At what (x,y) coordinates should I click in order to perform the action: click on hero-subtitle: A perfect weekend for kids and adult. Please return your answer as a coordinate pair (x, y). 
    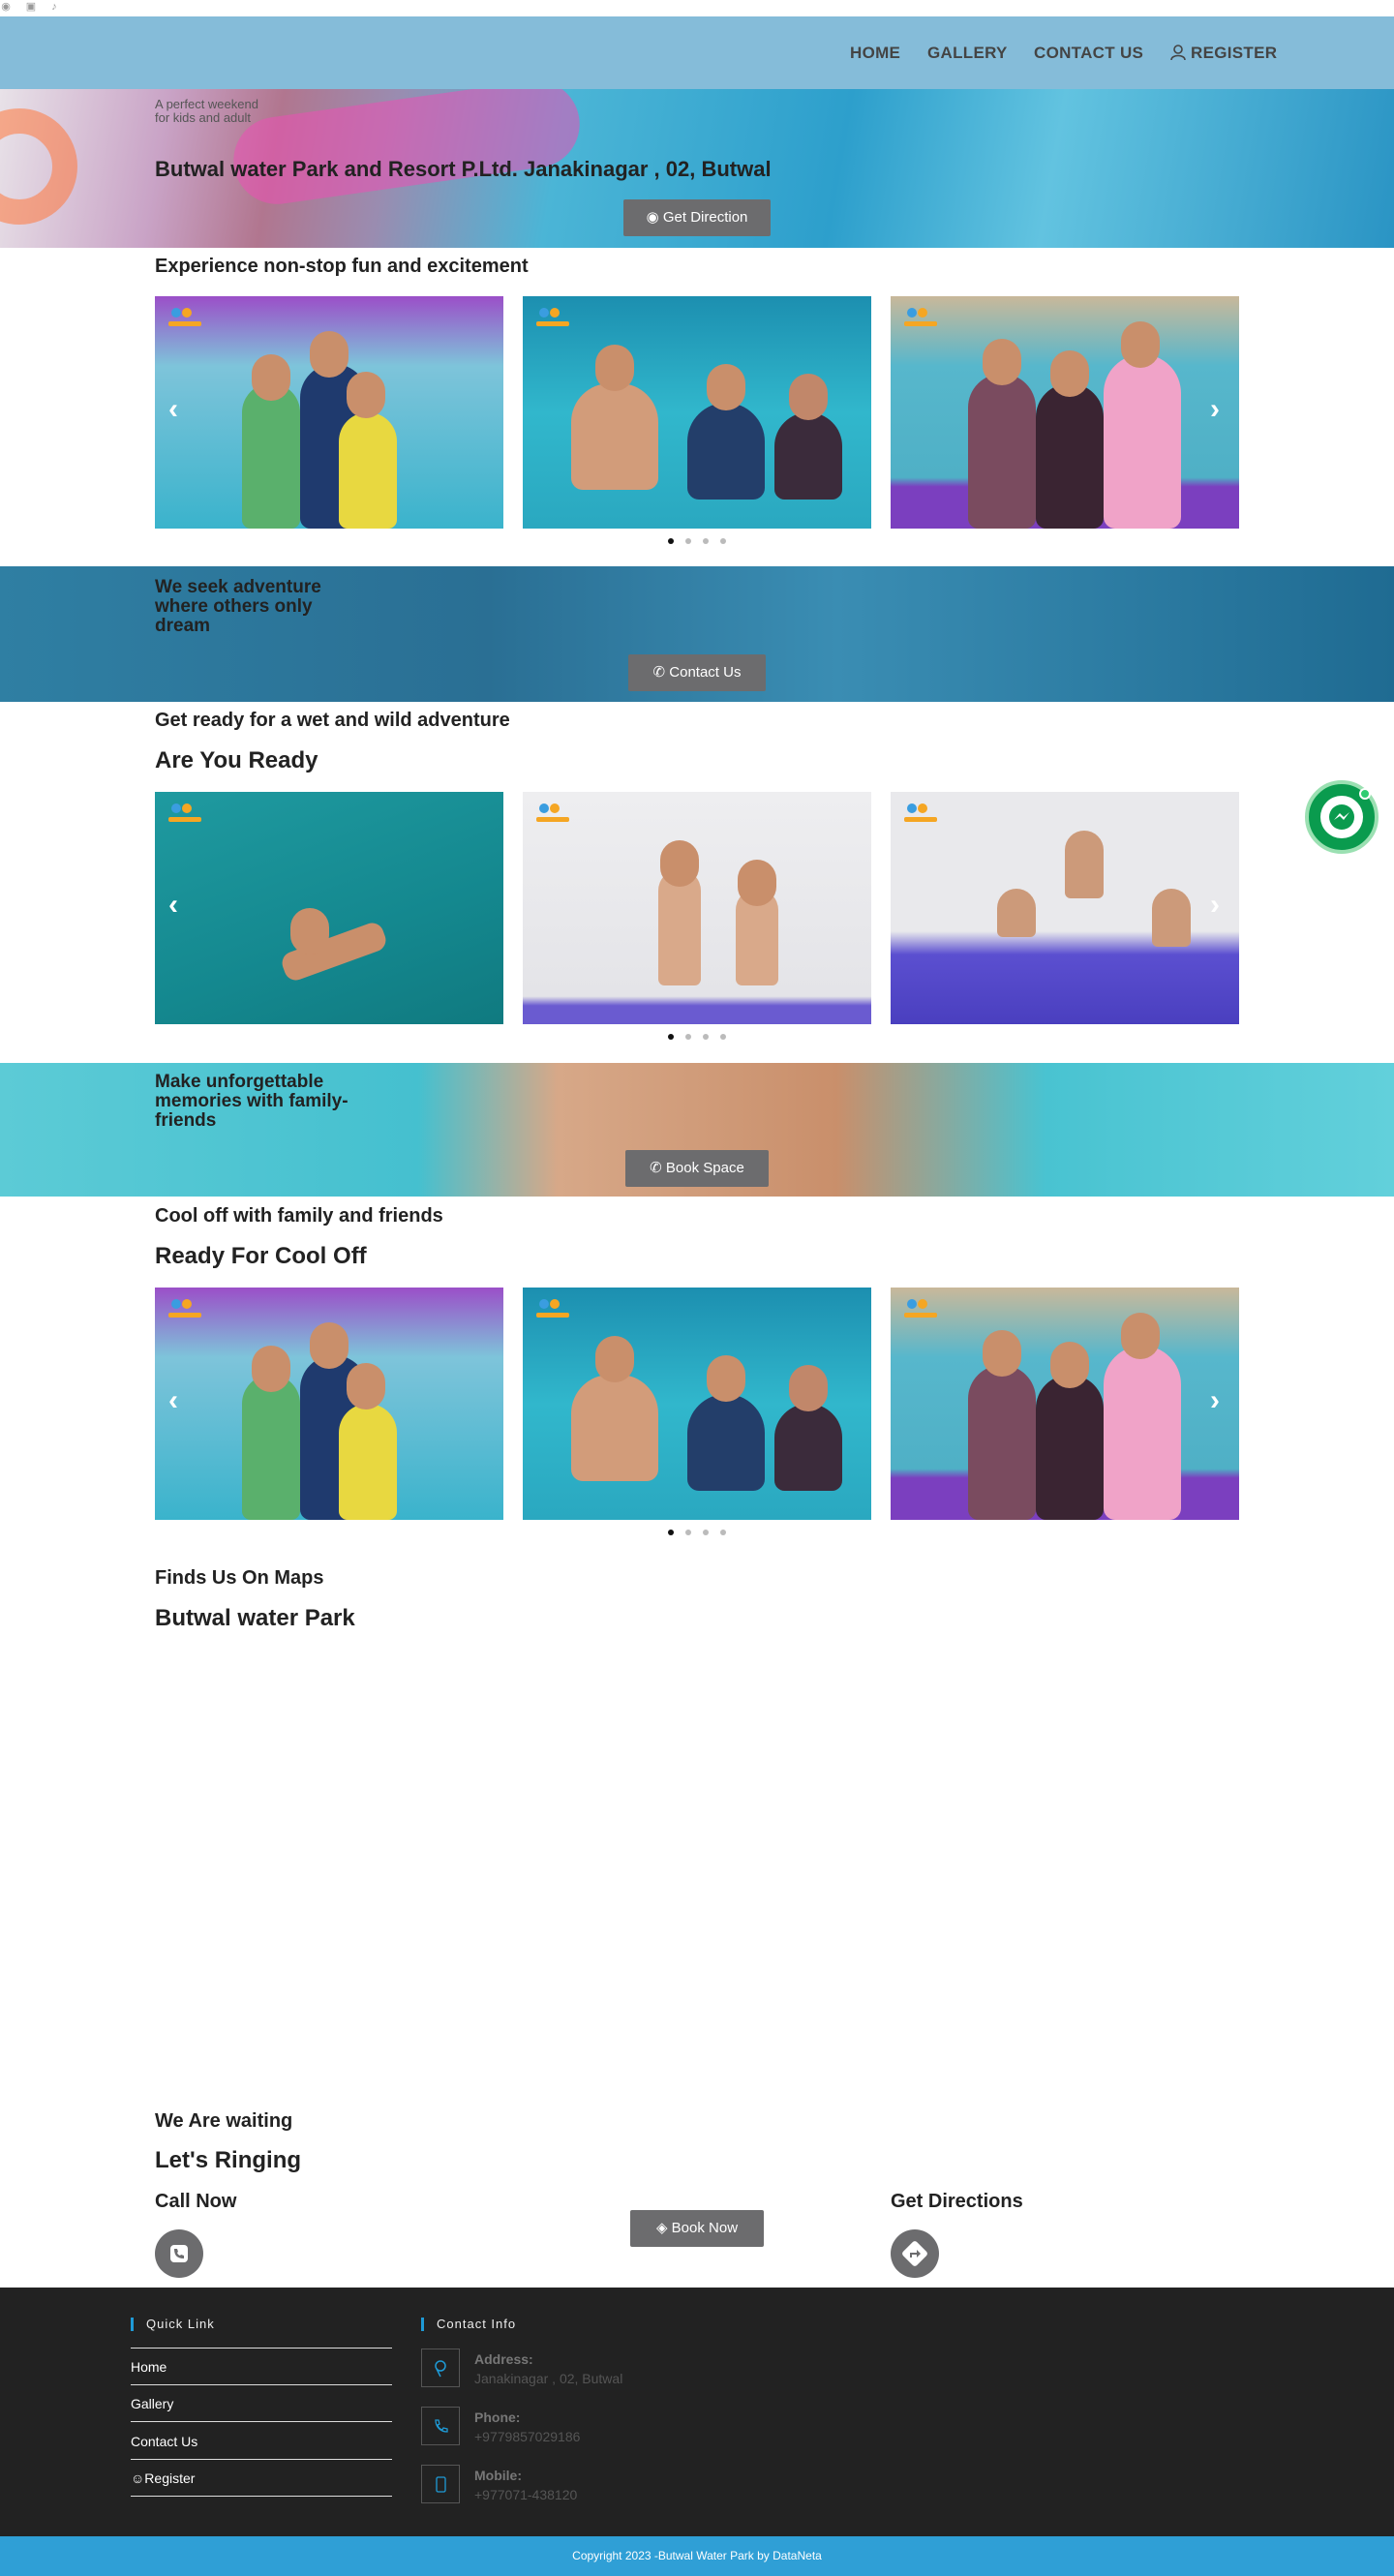
    Looking at the image, I should click on (206, 111).